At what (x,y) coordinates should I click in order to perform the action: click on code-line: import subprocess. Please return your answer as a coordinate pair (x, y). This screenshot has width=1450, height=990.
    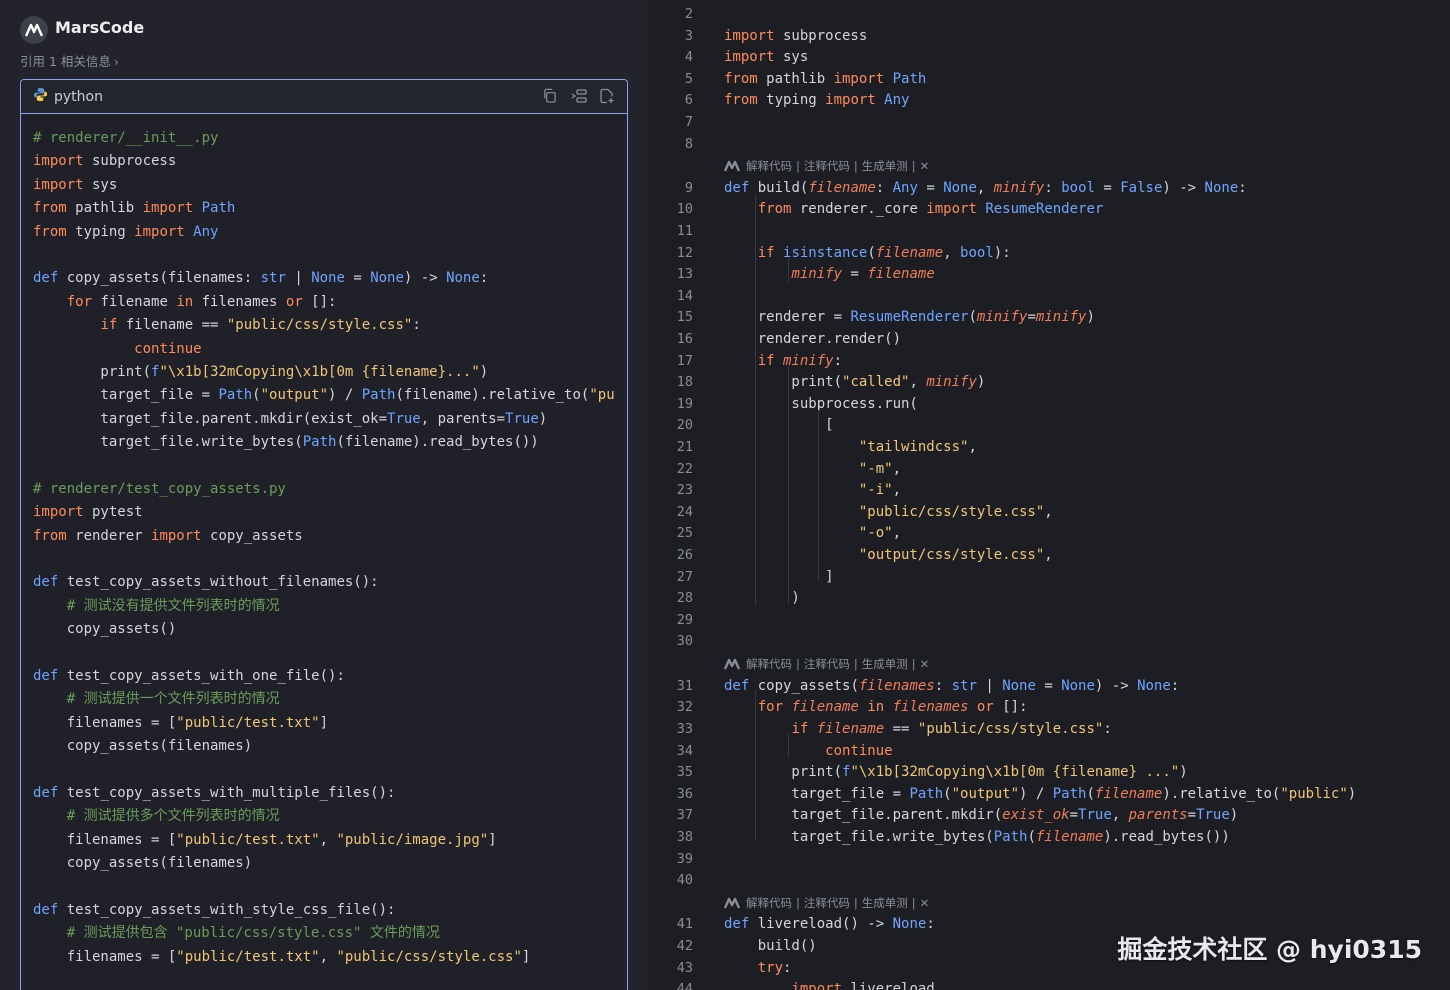
    Looking at the image, I should click on (105, 161).